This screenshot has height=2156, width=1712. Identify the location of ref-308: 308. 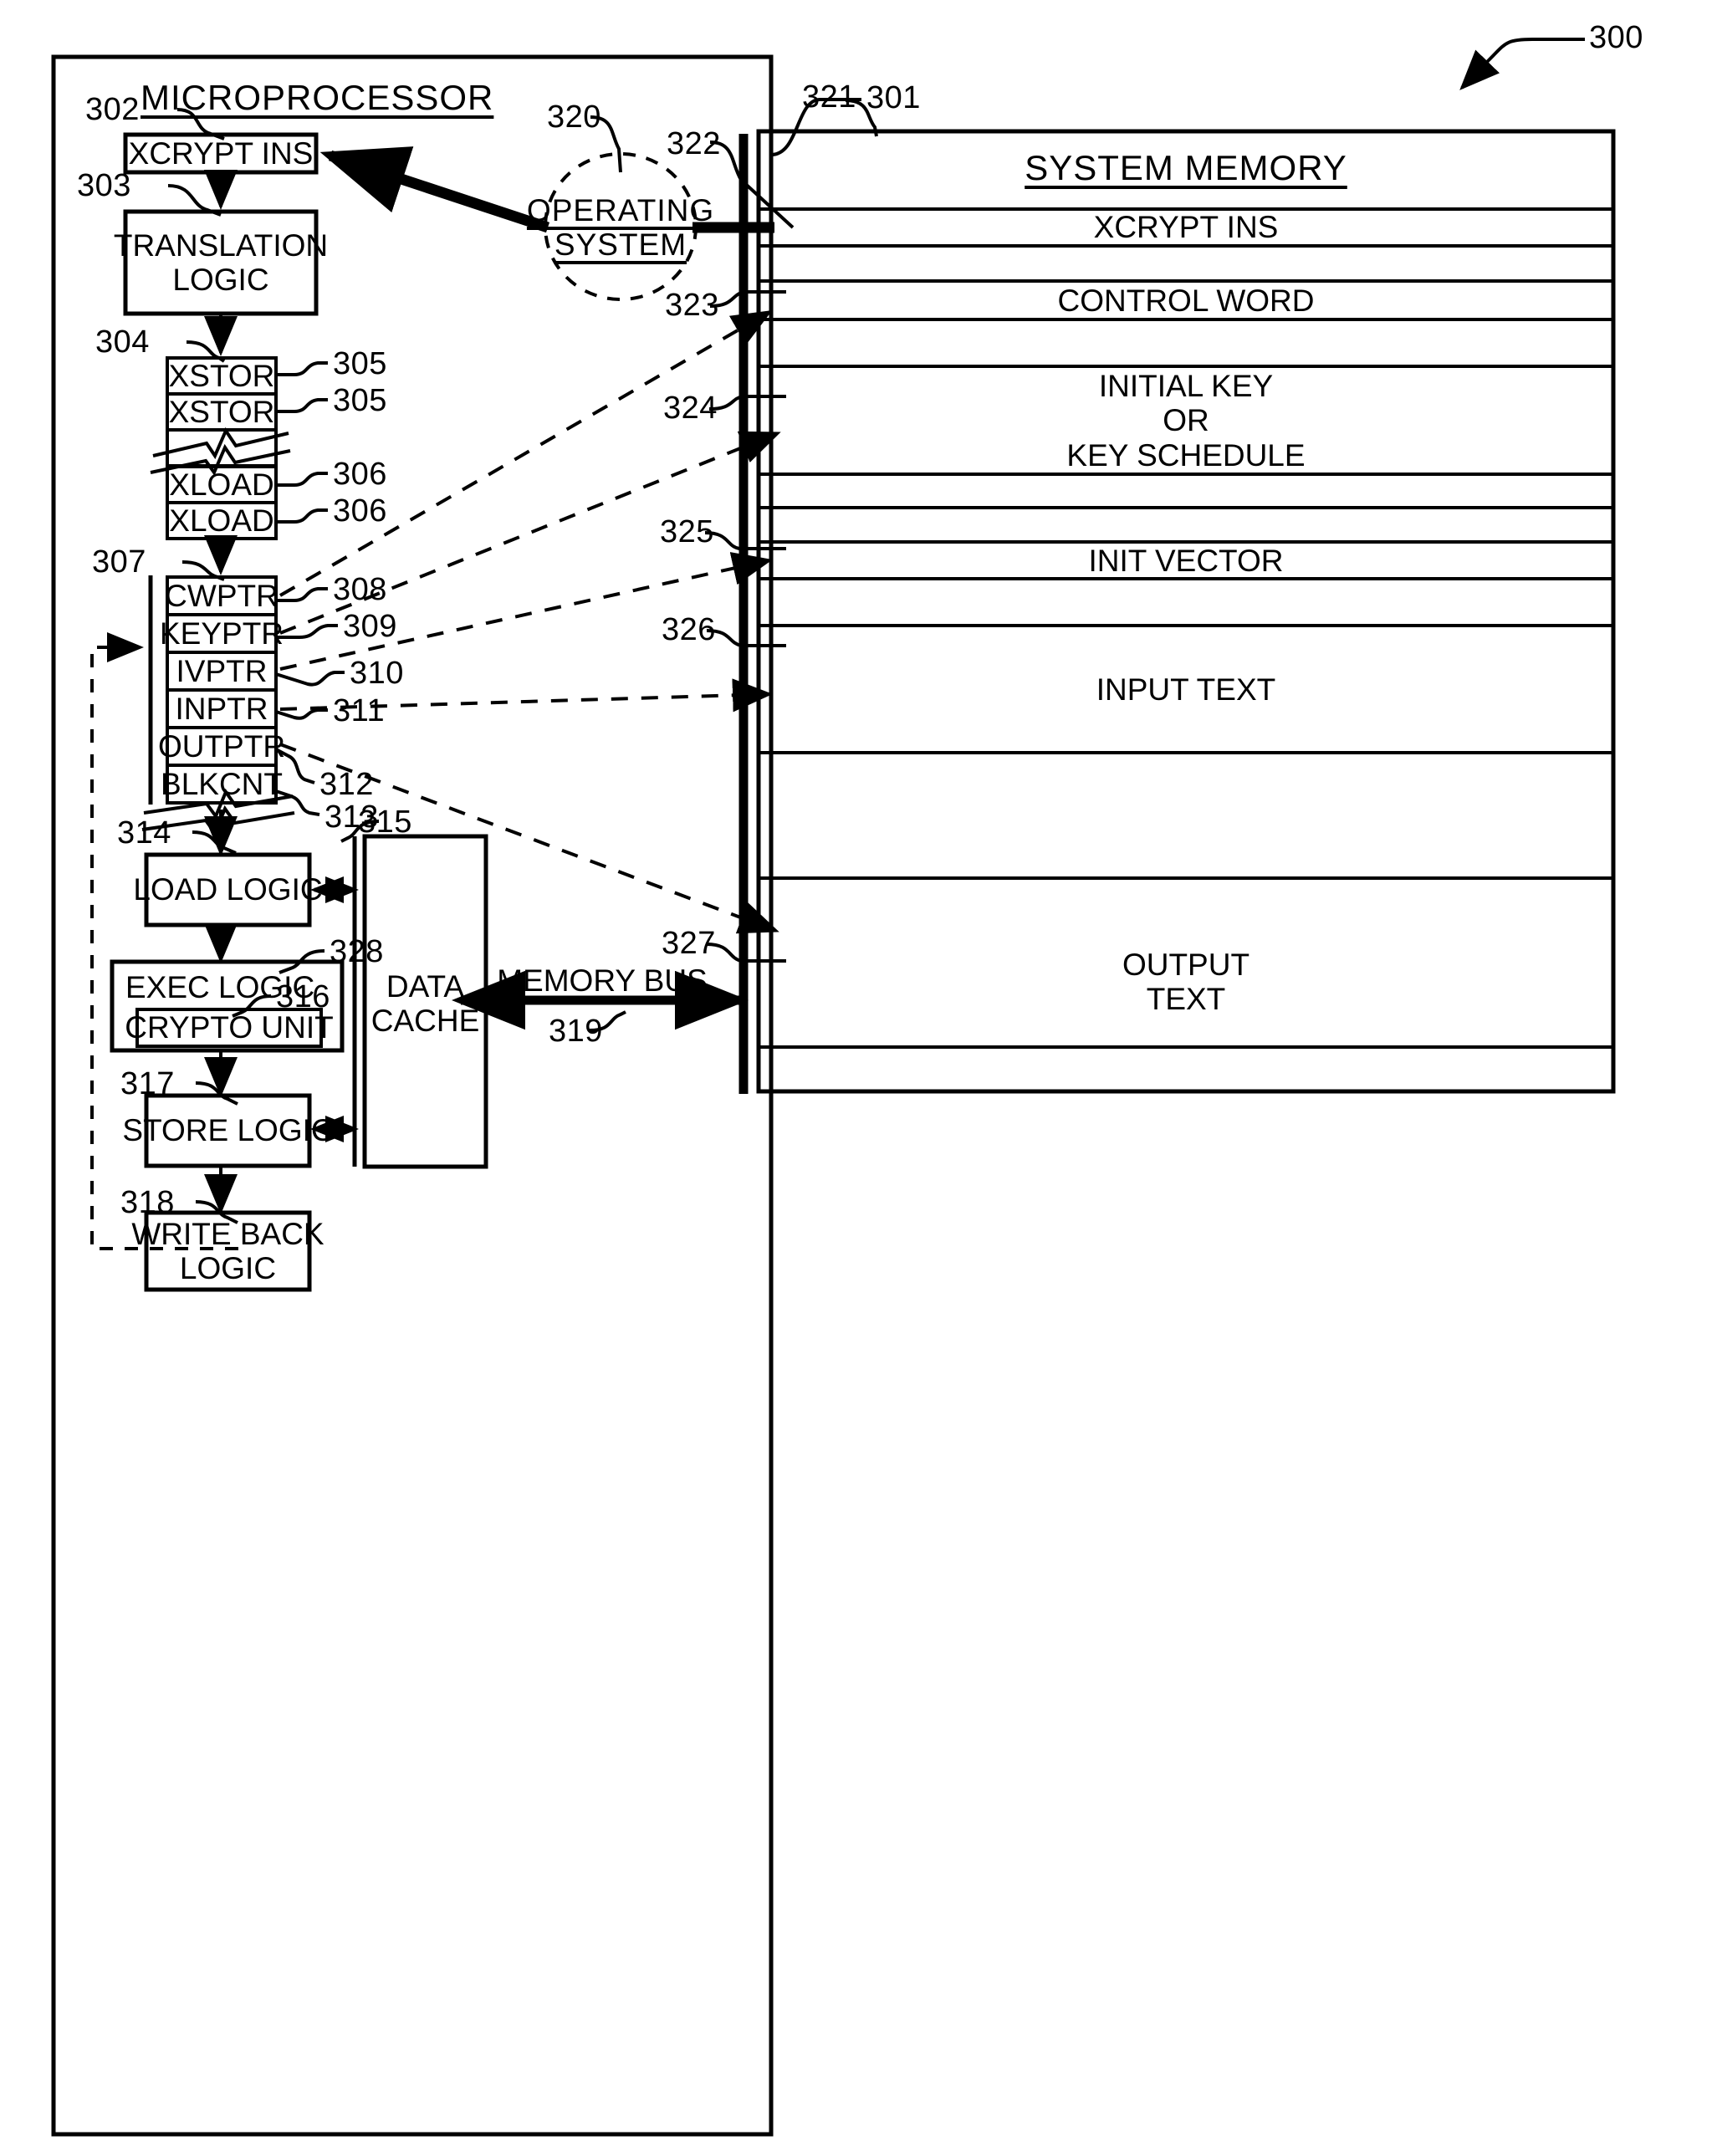
(360, 589).